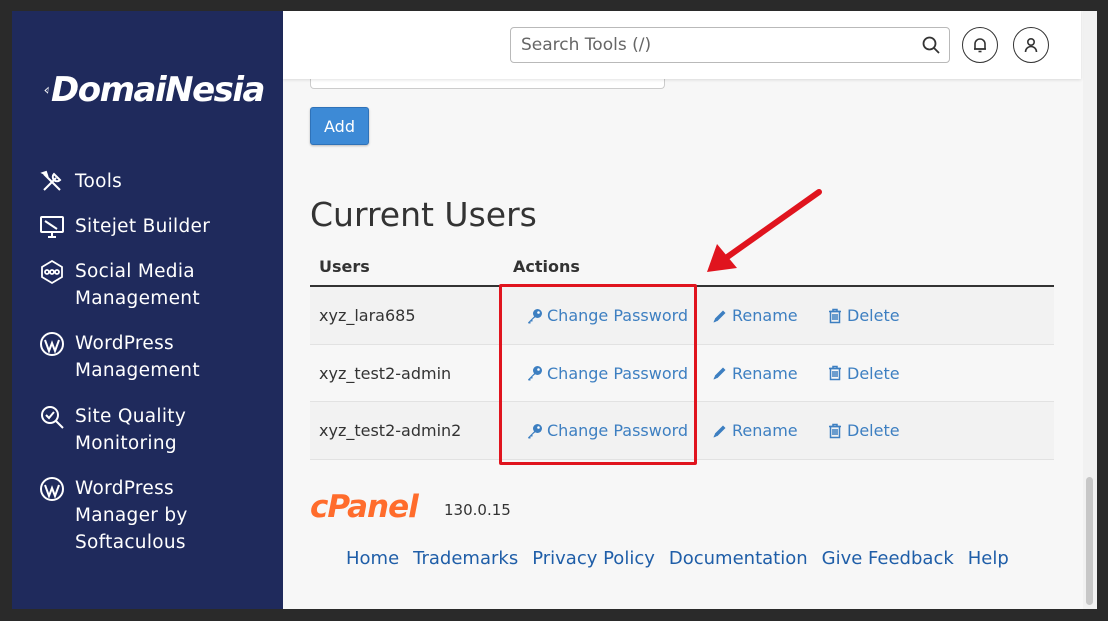 This screenshot has height=621, width=1108. I want to click on sidebar-item-label: WordPress Manager by Softaculous, so click(131, 515).